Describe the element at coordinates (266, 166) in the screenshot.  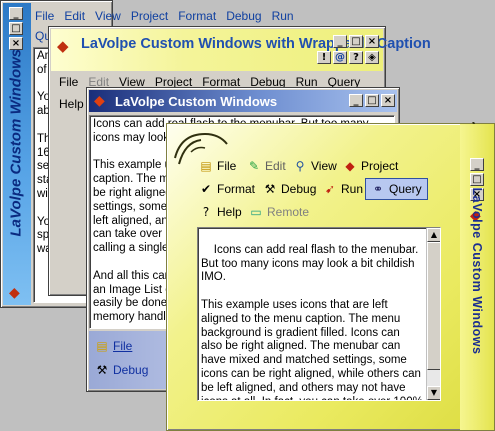
I see `menu-edit: ✎ Edit` at that location.